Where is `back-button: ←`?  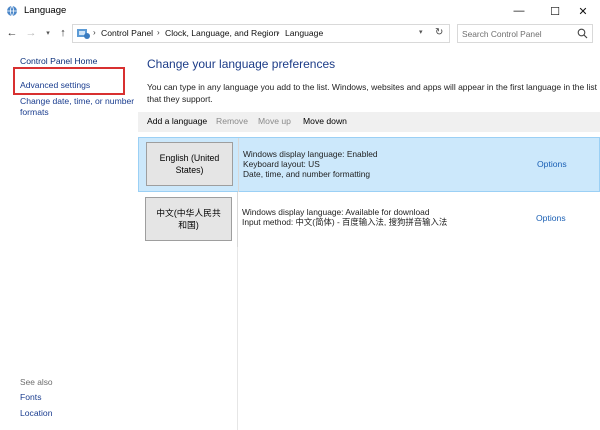
back-button: ← is located at coordinates (12, 33).